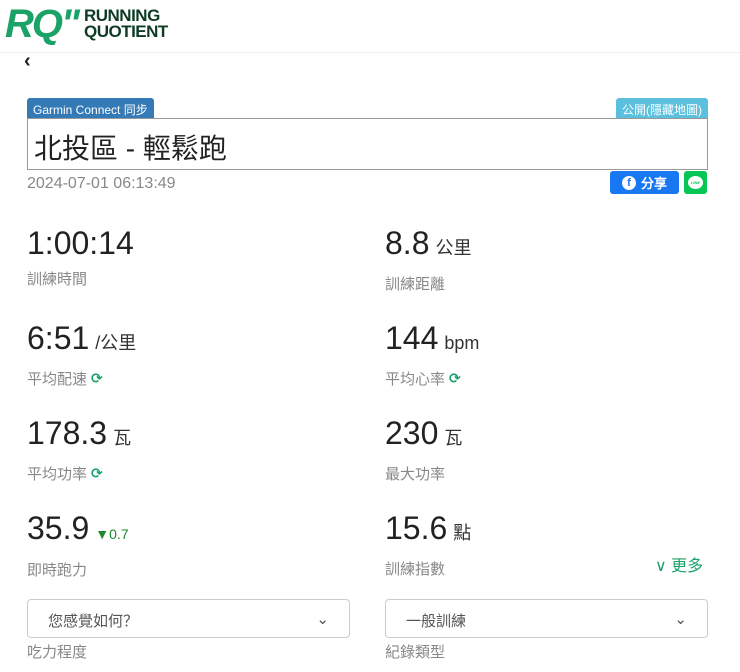 This screenshot has height=672, width=740. Describe the element at coordinates (687, 566) in the screenshot. I see `more-label: 更多` at that location.